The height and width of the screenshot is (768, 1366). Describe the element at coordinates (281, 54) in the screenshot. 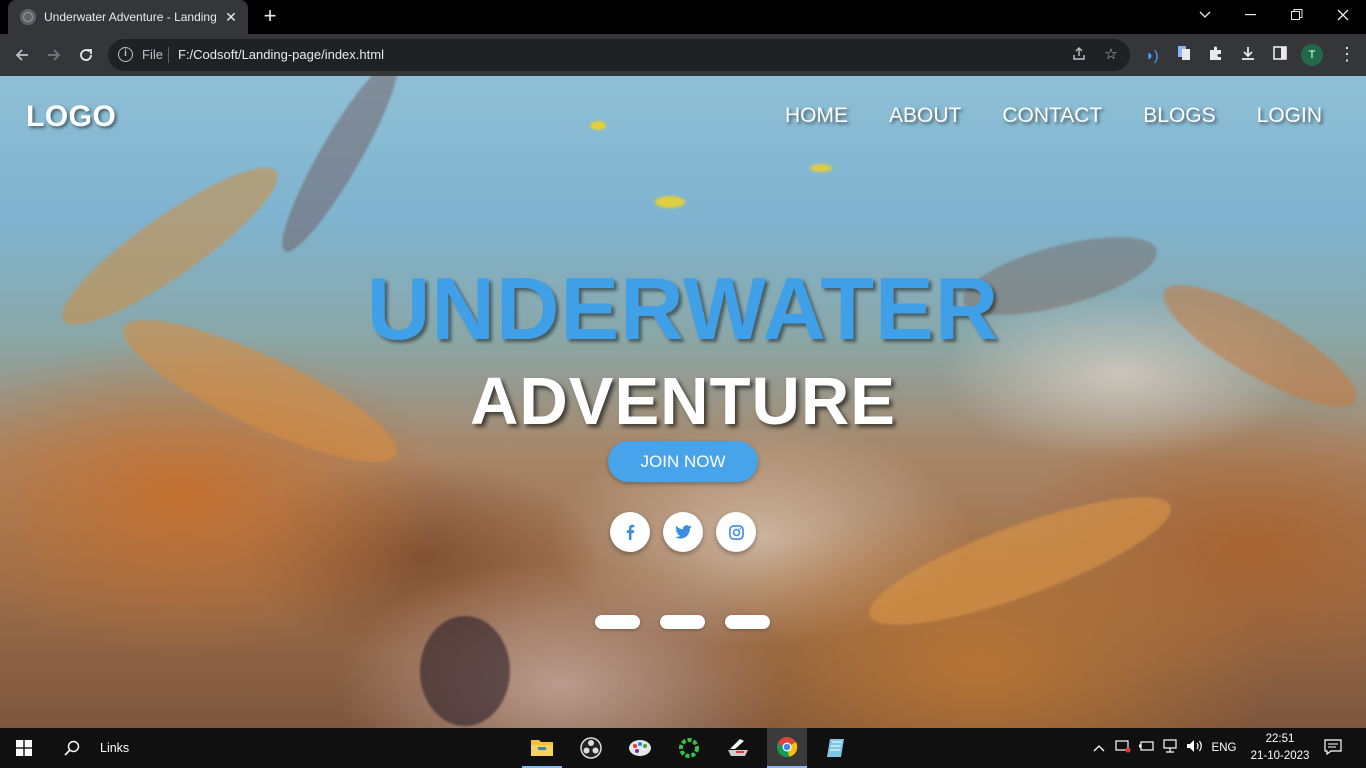

I see `url-text: F:/Codsoft/Landing-page/index.html` at that location.